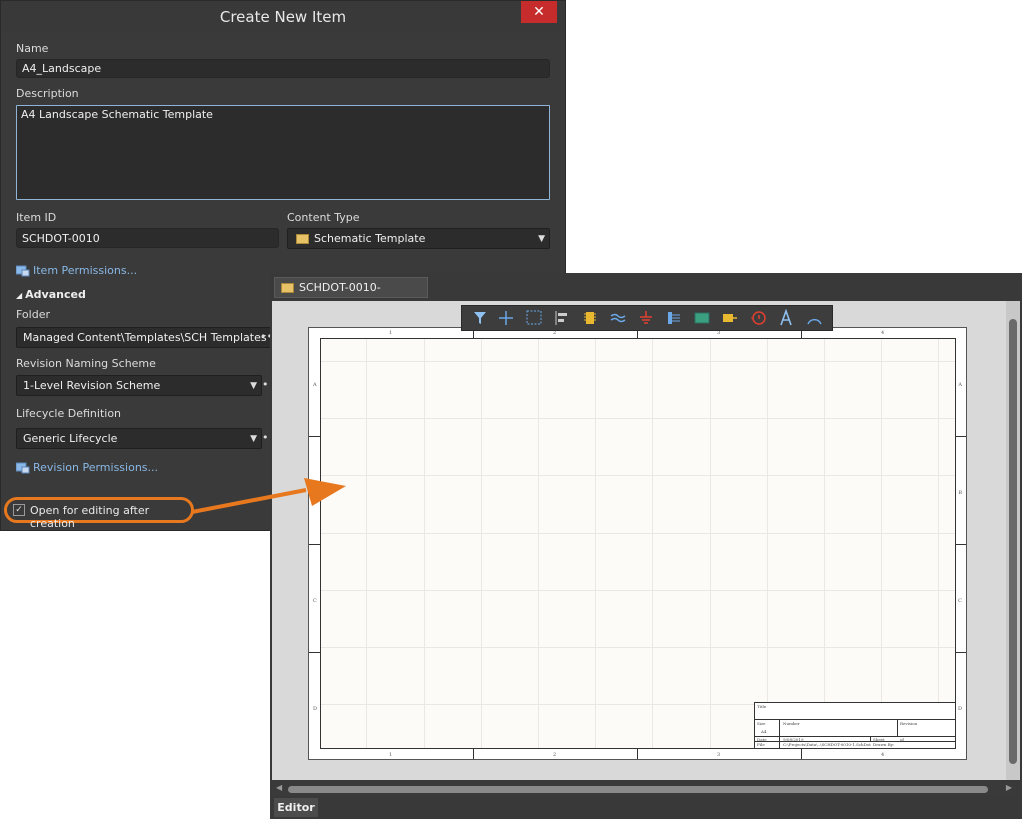 The width and height of the screenshot is (1022, 819). What do you see at coordinates (959, 709) in the screenshot?
I see `zone-label-right: D` at bounding box center [959, 709].